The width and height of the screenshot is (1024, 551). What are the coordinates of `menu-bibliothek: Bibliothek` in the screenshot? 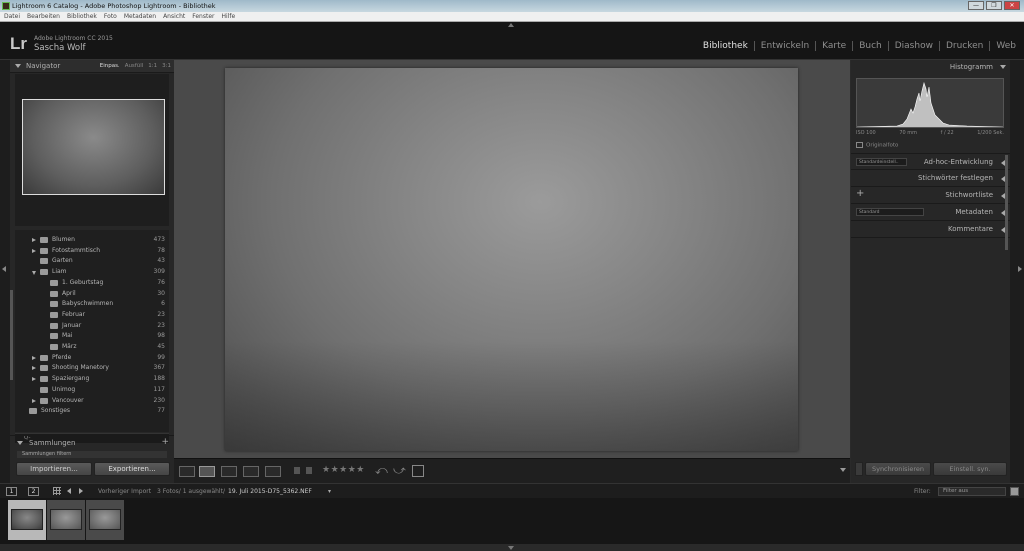 It's located at (82, 16).